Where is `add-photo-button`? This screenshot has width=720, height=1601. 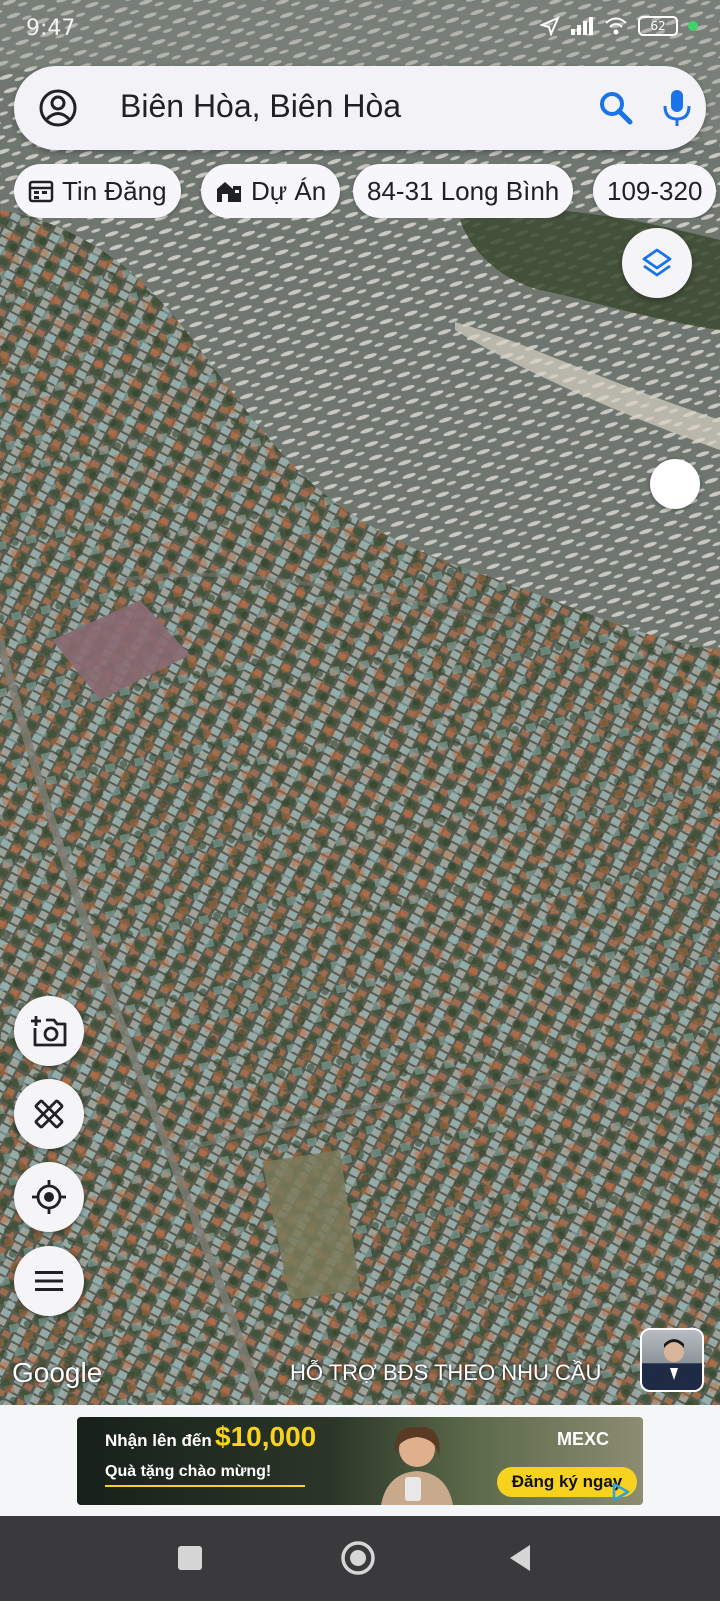
add-photo-button is located at coordinates (49, 1031).